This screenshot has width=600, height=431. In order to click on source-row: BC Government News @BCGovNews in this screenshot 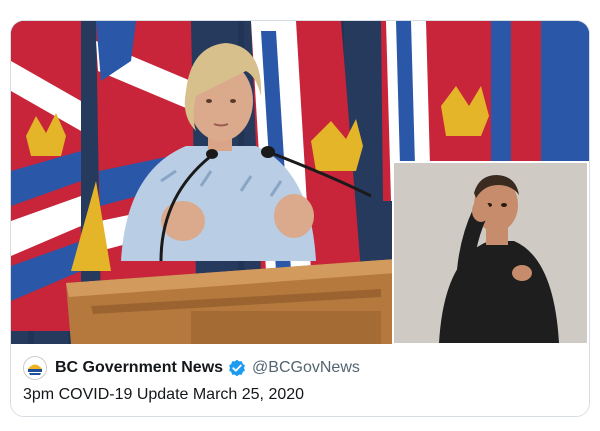, I will do `click(191, 368)`.